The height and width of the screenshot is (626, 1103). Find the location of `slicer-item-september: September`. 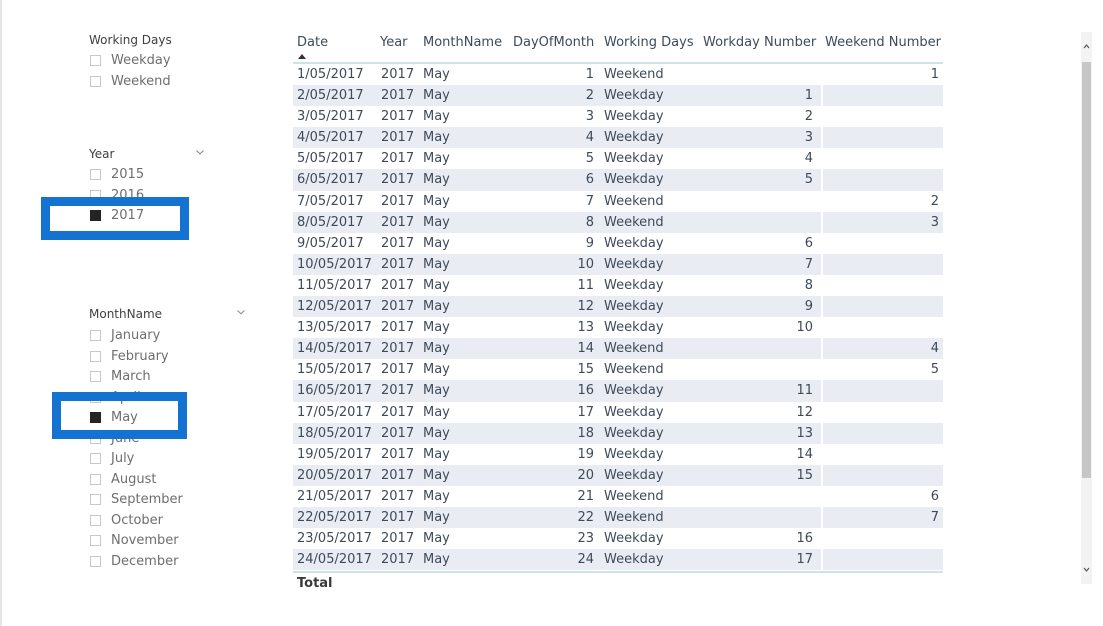

slicer-item-september: September is located at coordinates (169, 500).